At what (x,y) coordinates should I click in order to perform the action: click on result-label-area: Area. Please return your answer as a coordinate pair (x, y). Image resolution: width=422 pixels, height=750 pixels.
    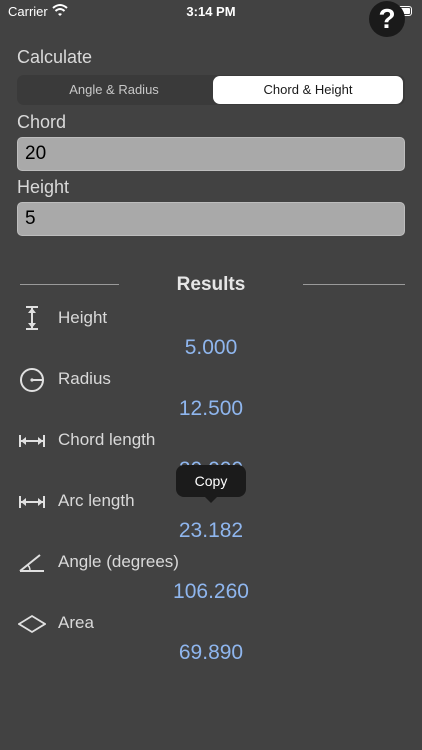
    Looking at the image, I should click on (76, 622).